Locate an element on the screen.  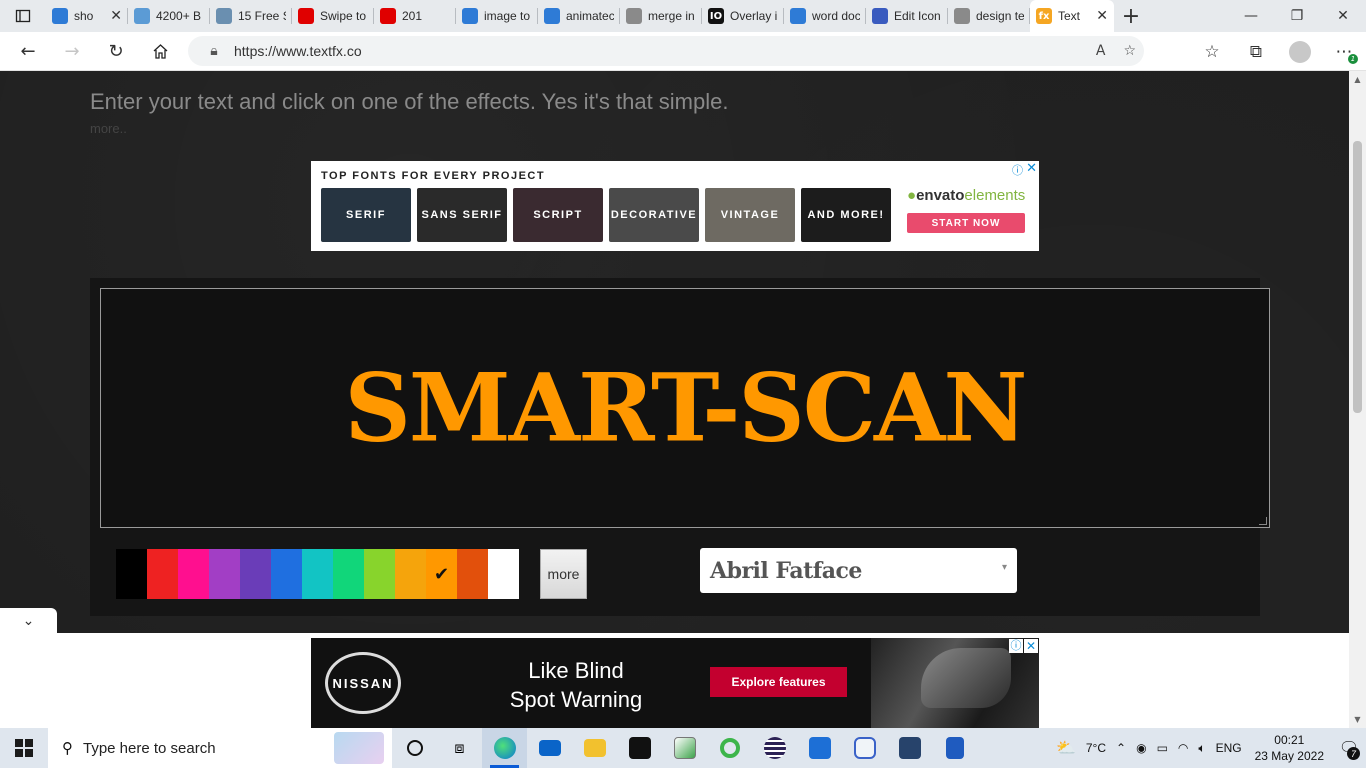
start-now-button: START NOW is located at coordinates (966, 223).